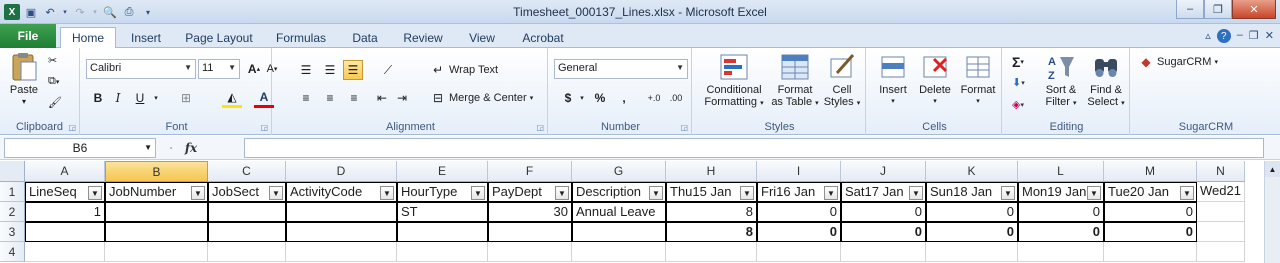 The width and height of the screenshot is (1280, 263). Describe the element at coordinates (12, 212) in the screenshot. I see `row-header-2: 2` at that location.